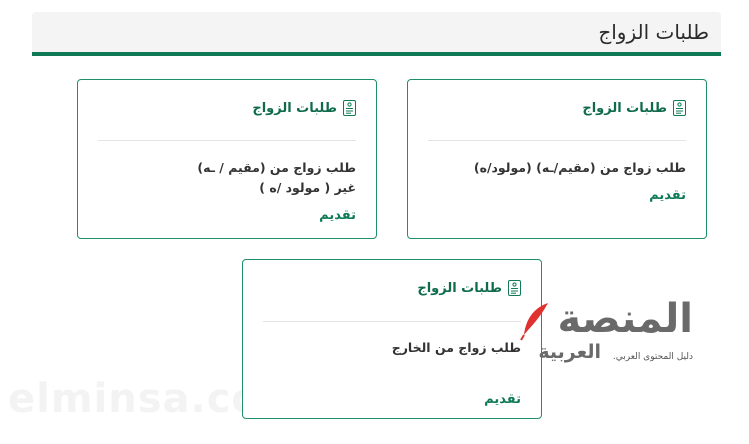  I want to click on card-description: طلب زواج من (مقيم / ـه) غير ( مولود /ه ), so click(276, 177).